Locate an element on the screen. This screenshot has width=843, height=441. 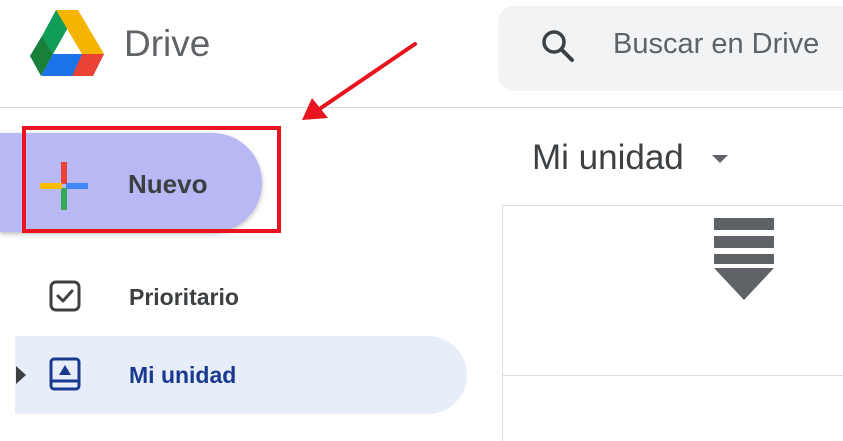
caret-down-icon is located at coordinates (720, 159).